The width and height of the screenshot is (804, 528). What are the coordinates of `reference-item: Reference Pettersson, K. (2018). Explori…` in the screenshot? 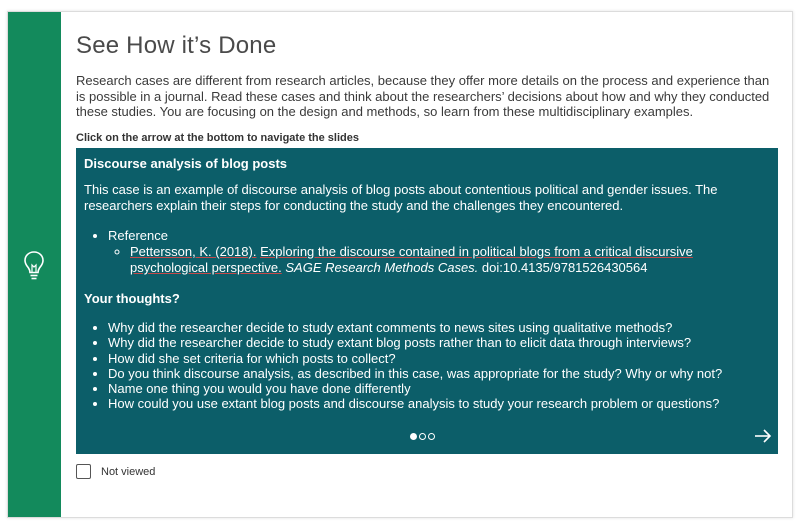 It's located at (439, 252).